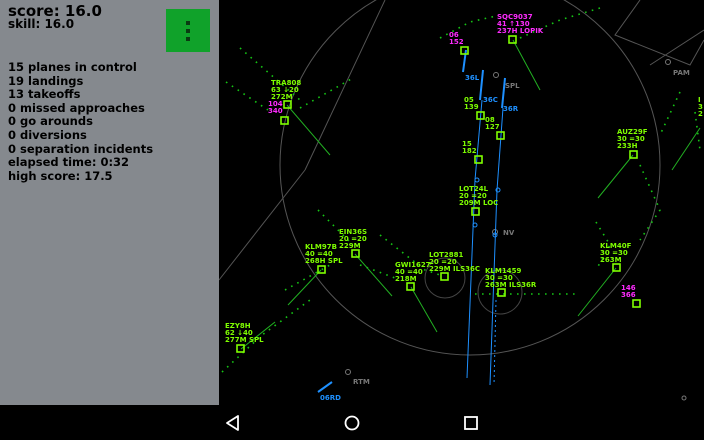 The height and width of the screenshot is (440, 704). I want to click on aircraft-tag-klm97b: KLM97B 40 =40 268H SPL, so click(324, 254).